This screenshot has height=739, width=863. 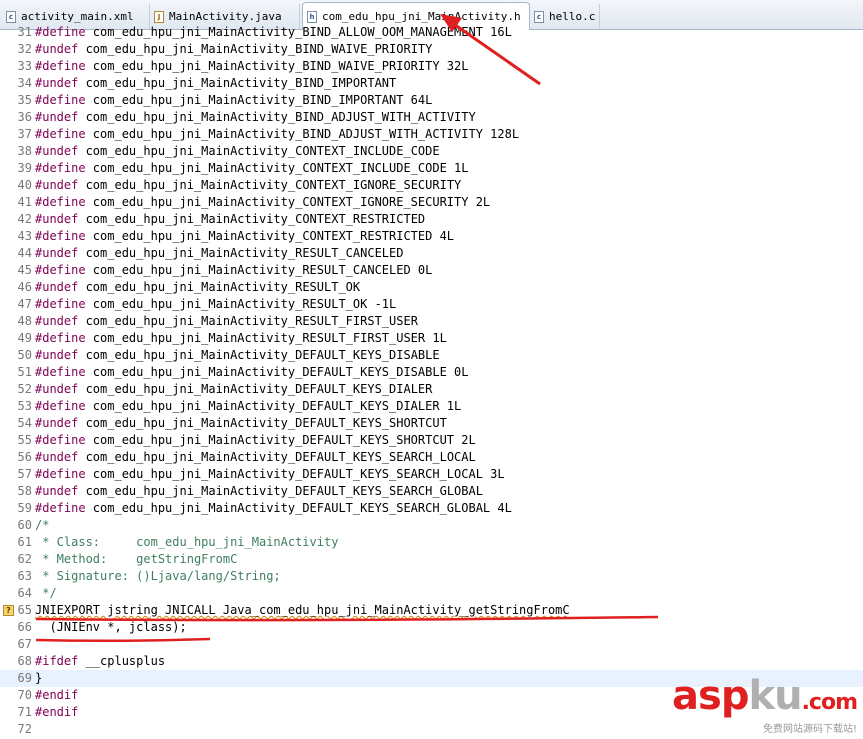 I want to click on code-line: 68 #ifdef __cplusplus, so click(x=431, y=661).